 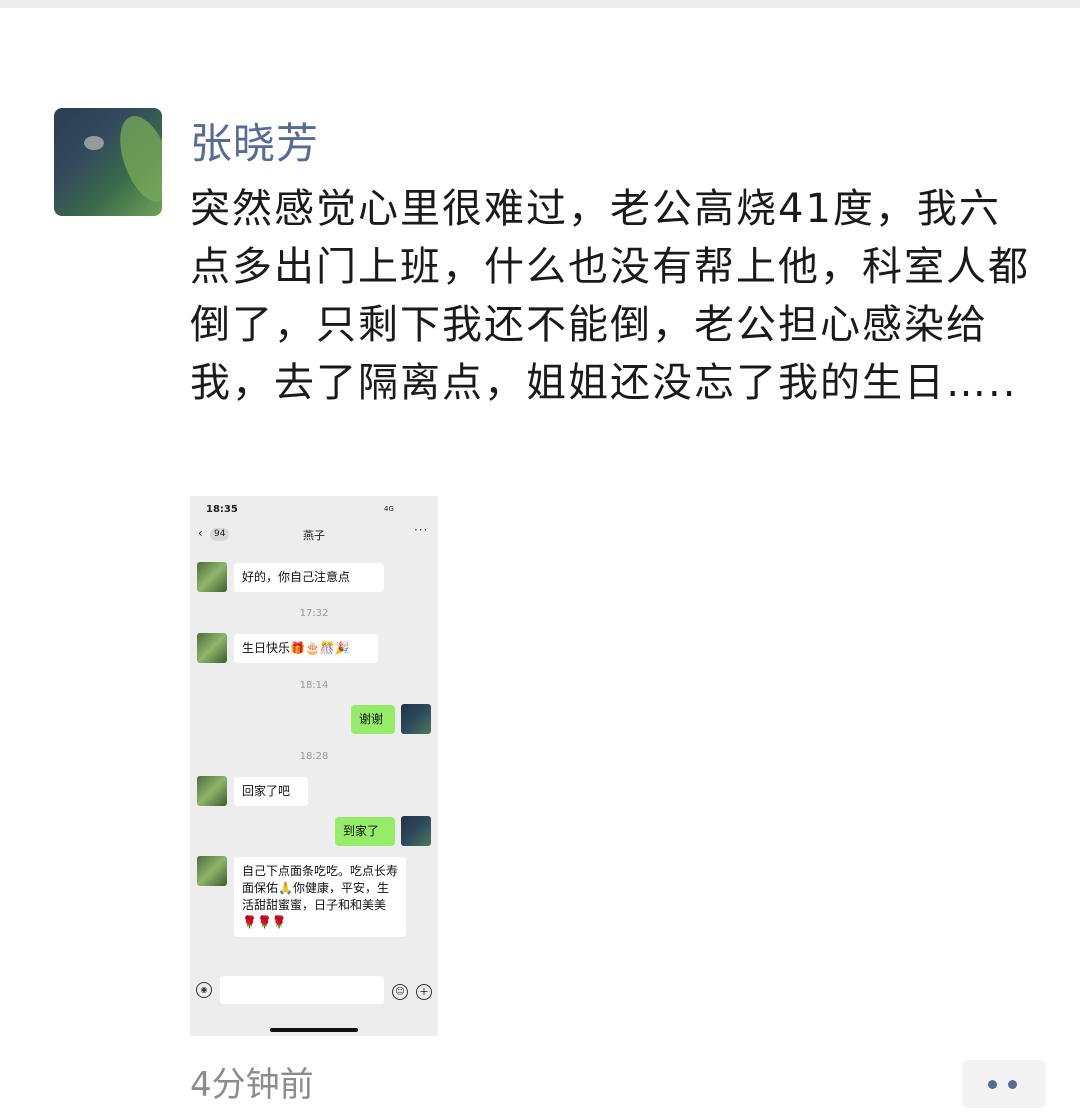 I want to click on shot-chat-header: ‹ 94 燕子 ···, so click(x=314, y=535).